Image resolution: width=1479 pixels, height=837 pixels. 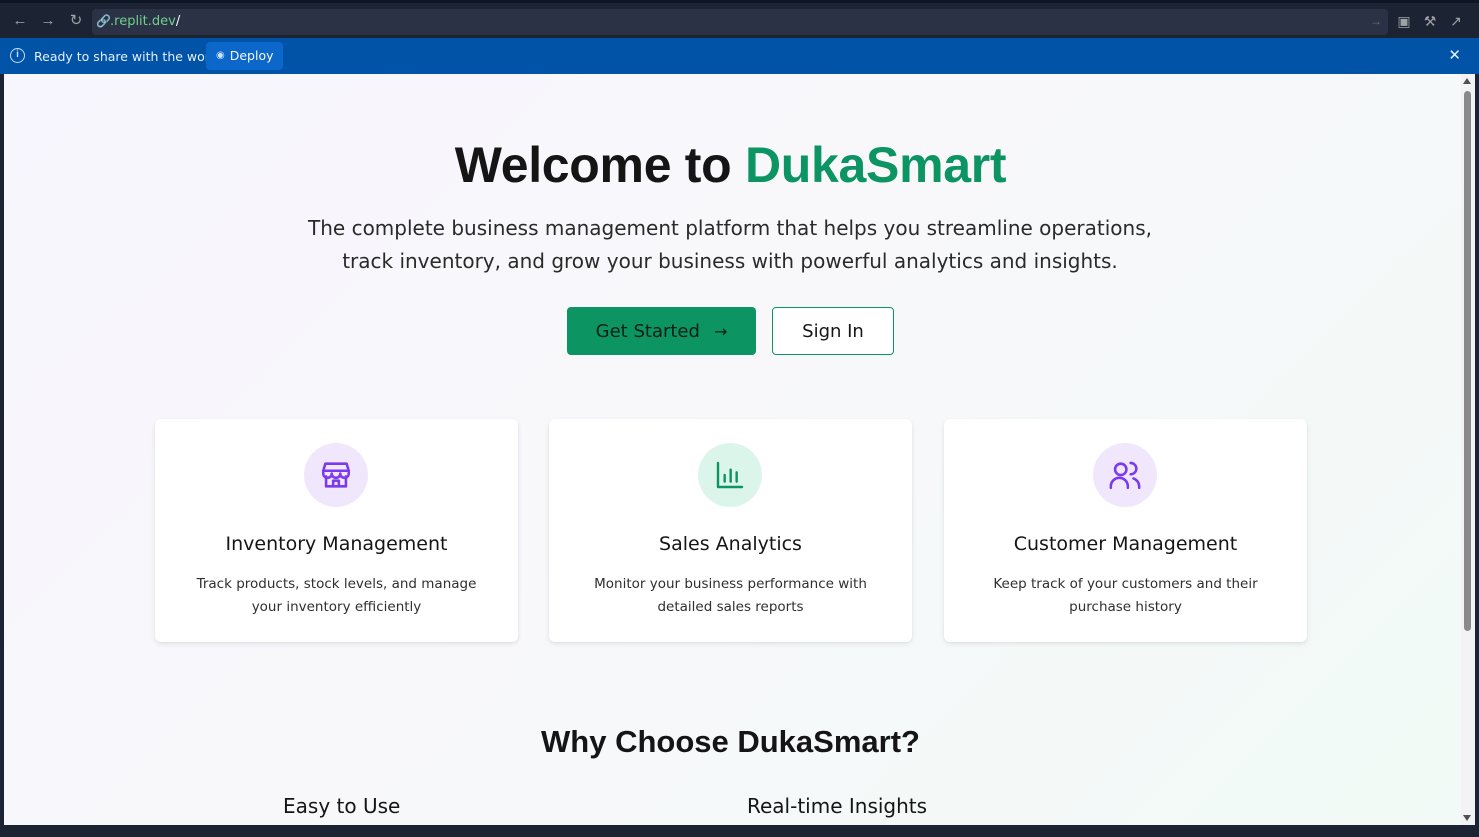 I want to click on close-icon: ✕, so click(x=1454, y=56).